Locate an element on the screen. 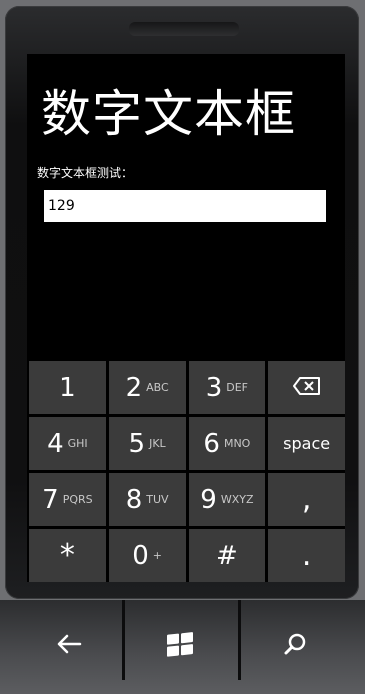  key-2-digit: 2 is located at coordinates (134, 387).